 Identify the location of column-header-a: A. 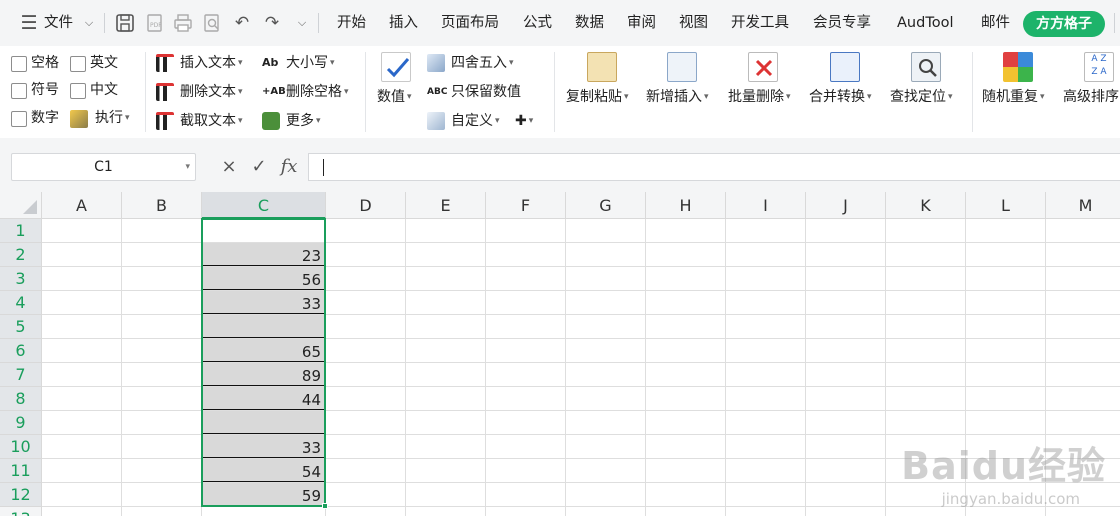
(82, 205).